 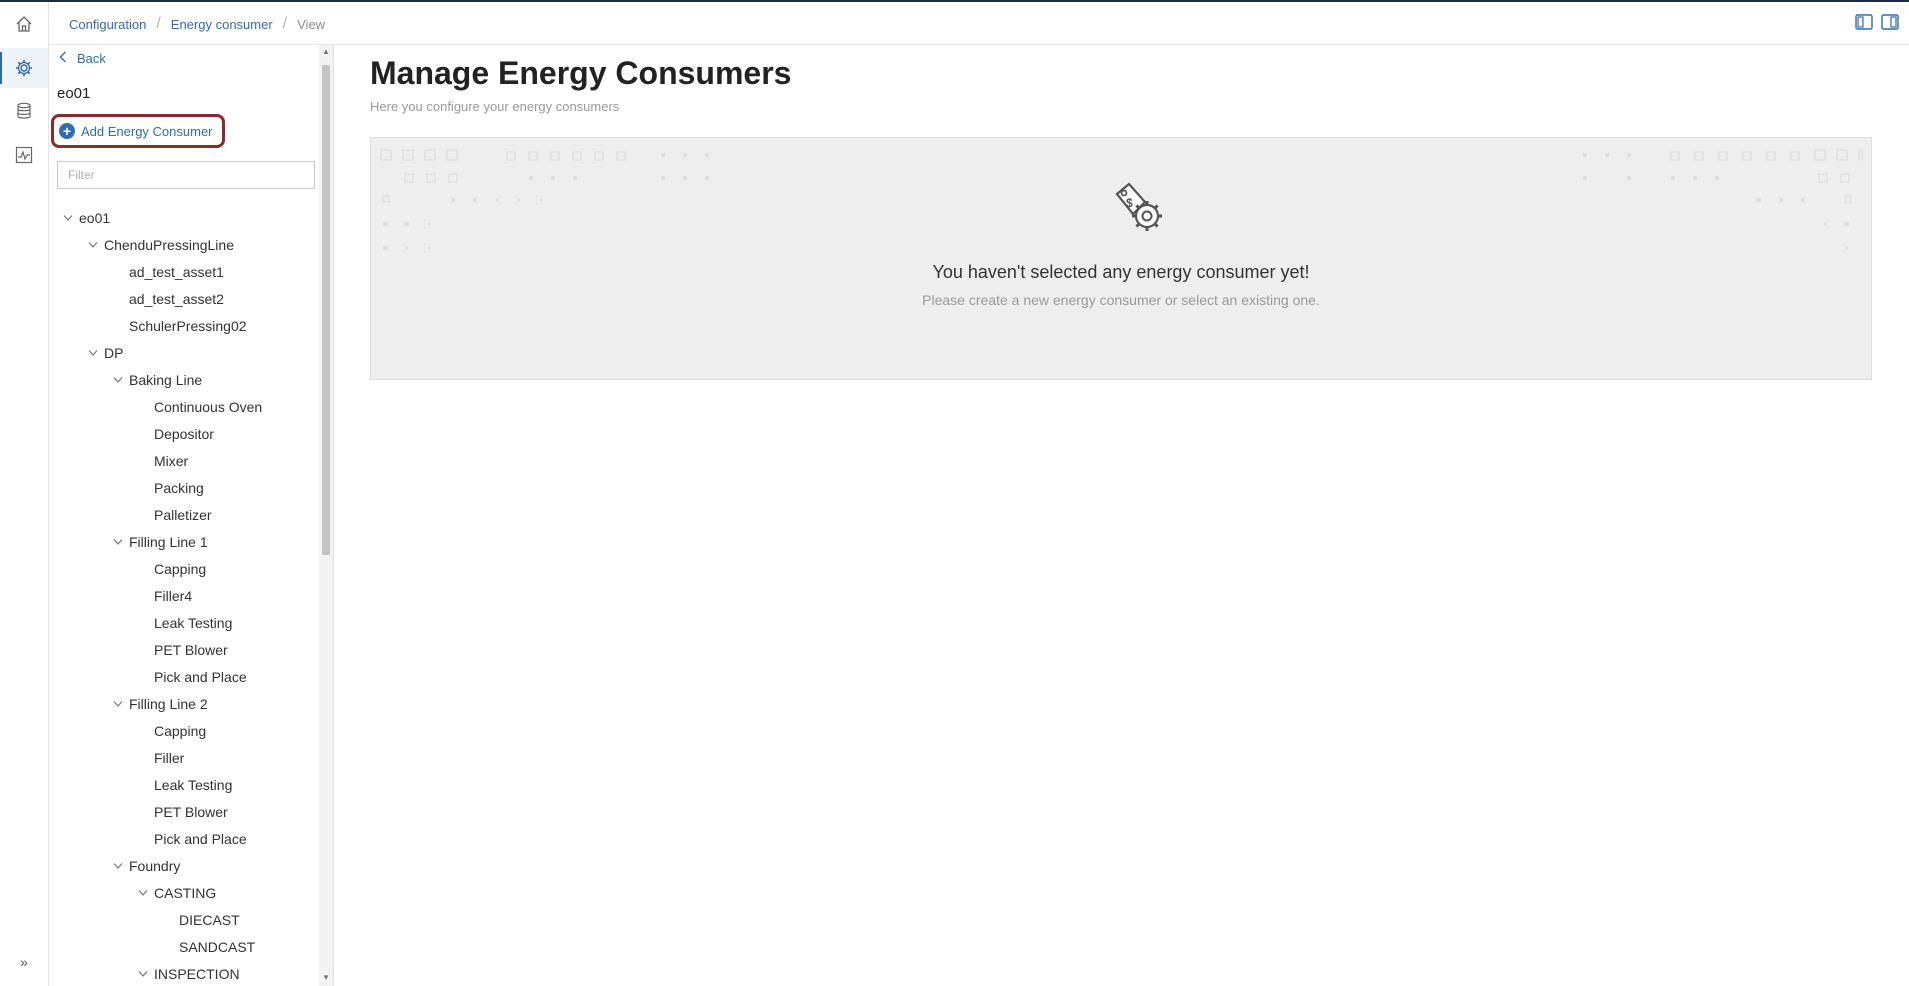 I want to click on tree-node: ChenduPressingLine, so click(x=161, y=245).